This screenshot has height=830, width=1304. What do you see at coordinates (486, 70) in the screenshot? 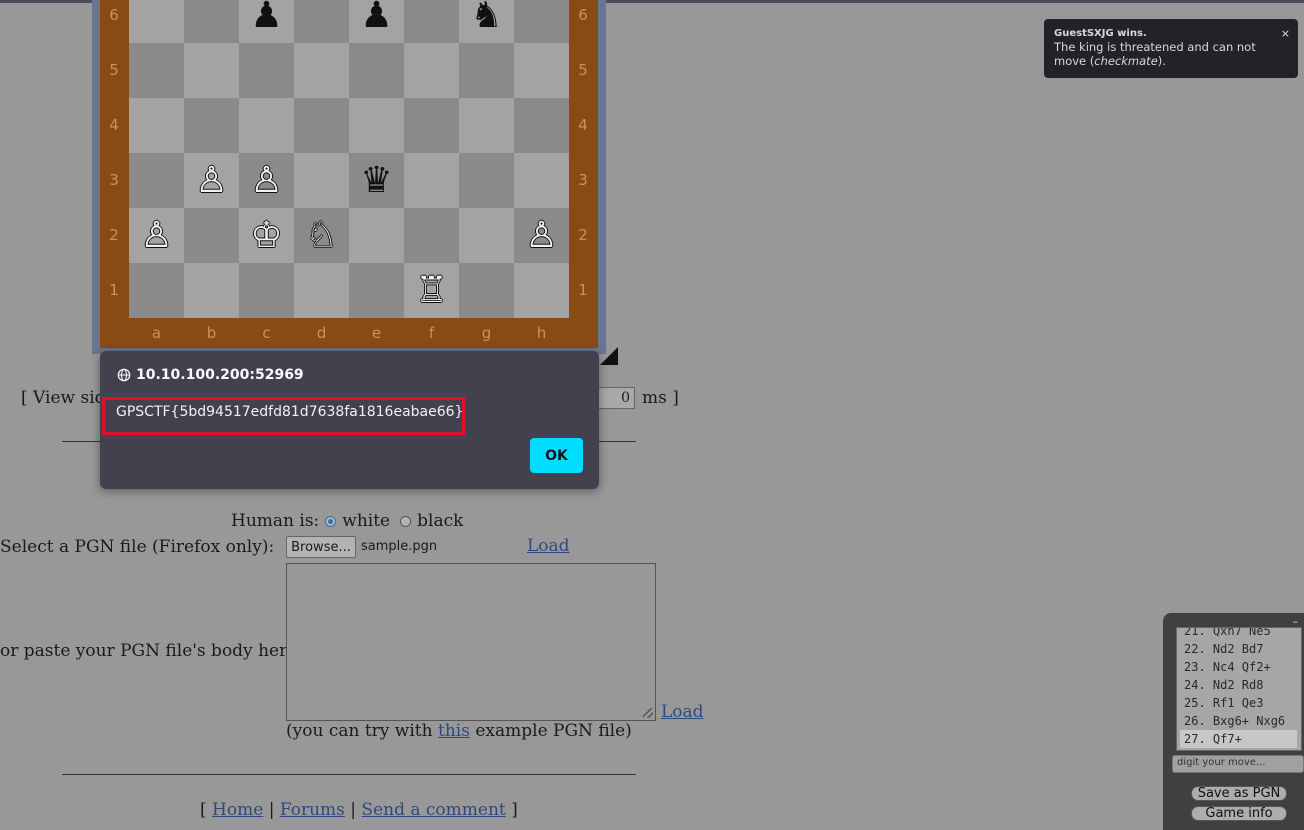
I see `square-g5` at bounding box center [486, 70].